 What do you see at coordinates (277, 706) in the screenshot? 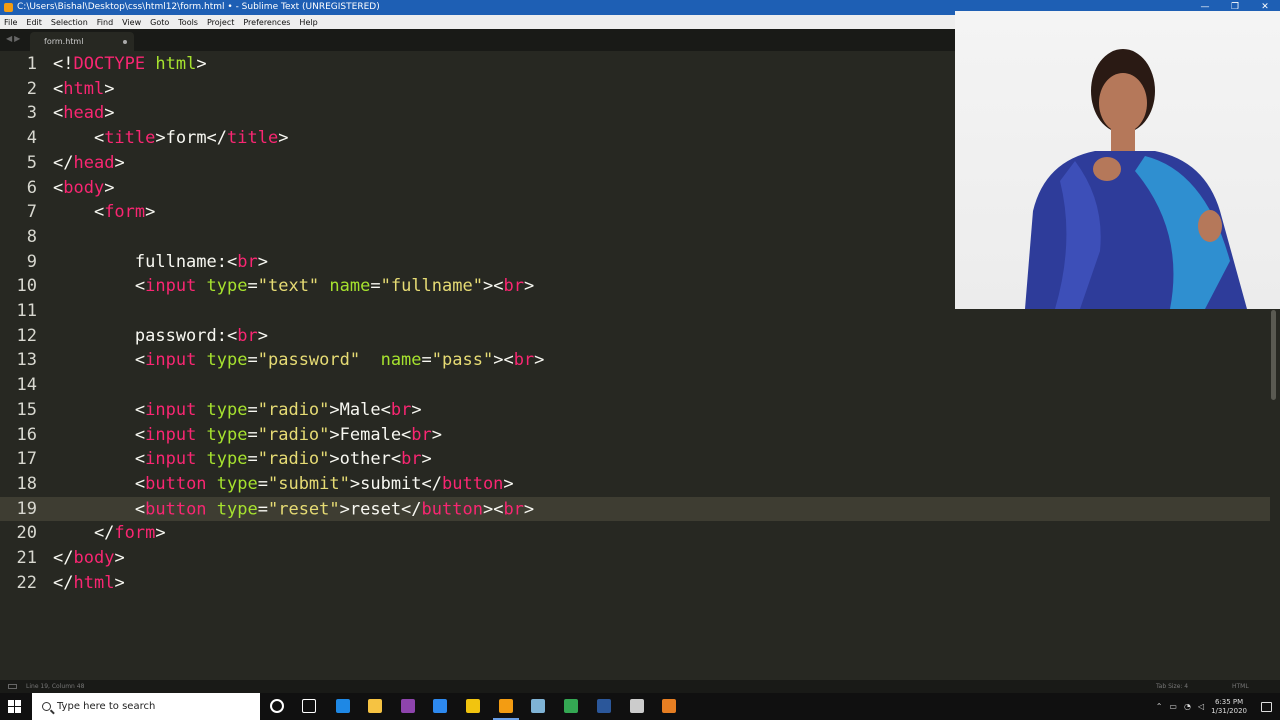
I see `cortana-icon` at bounding box center [277, 706].